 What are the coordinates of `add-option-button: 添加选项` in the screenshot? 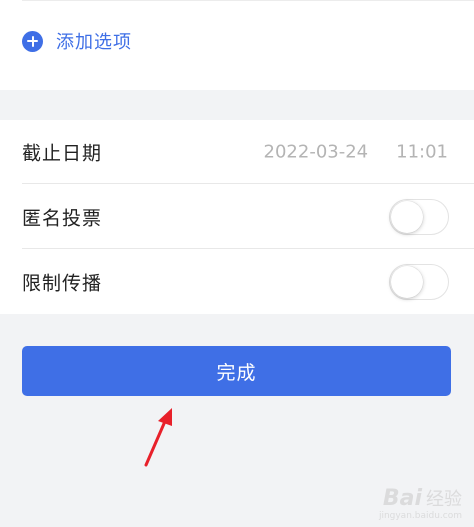 It's located at (77, 41).